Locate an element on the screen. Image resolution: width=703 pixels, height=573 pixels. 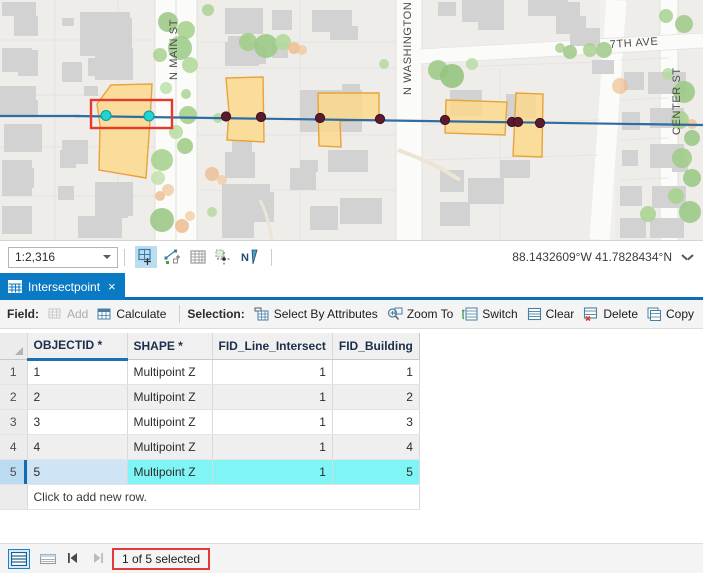
north-arrow-icon: N is located at coordinates (249, 257).